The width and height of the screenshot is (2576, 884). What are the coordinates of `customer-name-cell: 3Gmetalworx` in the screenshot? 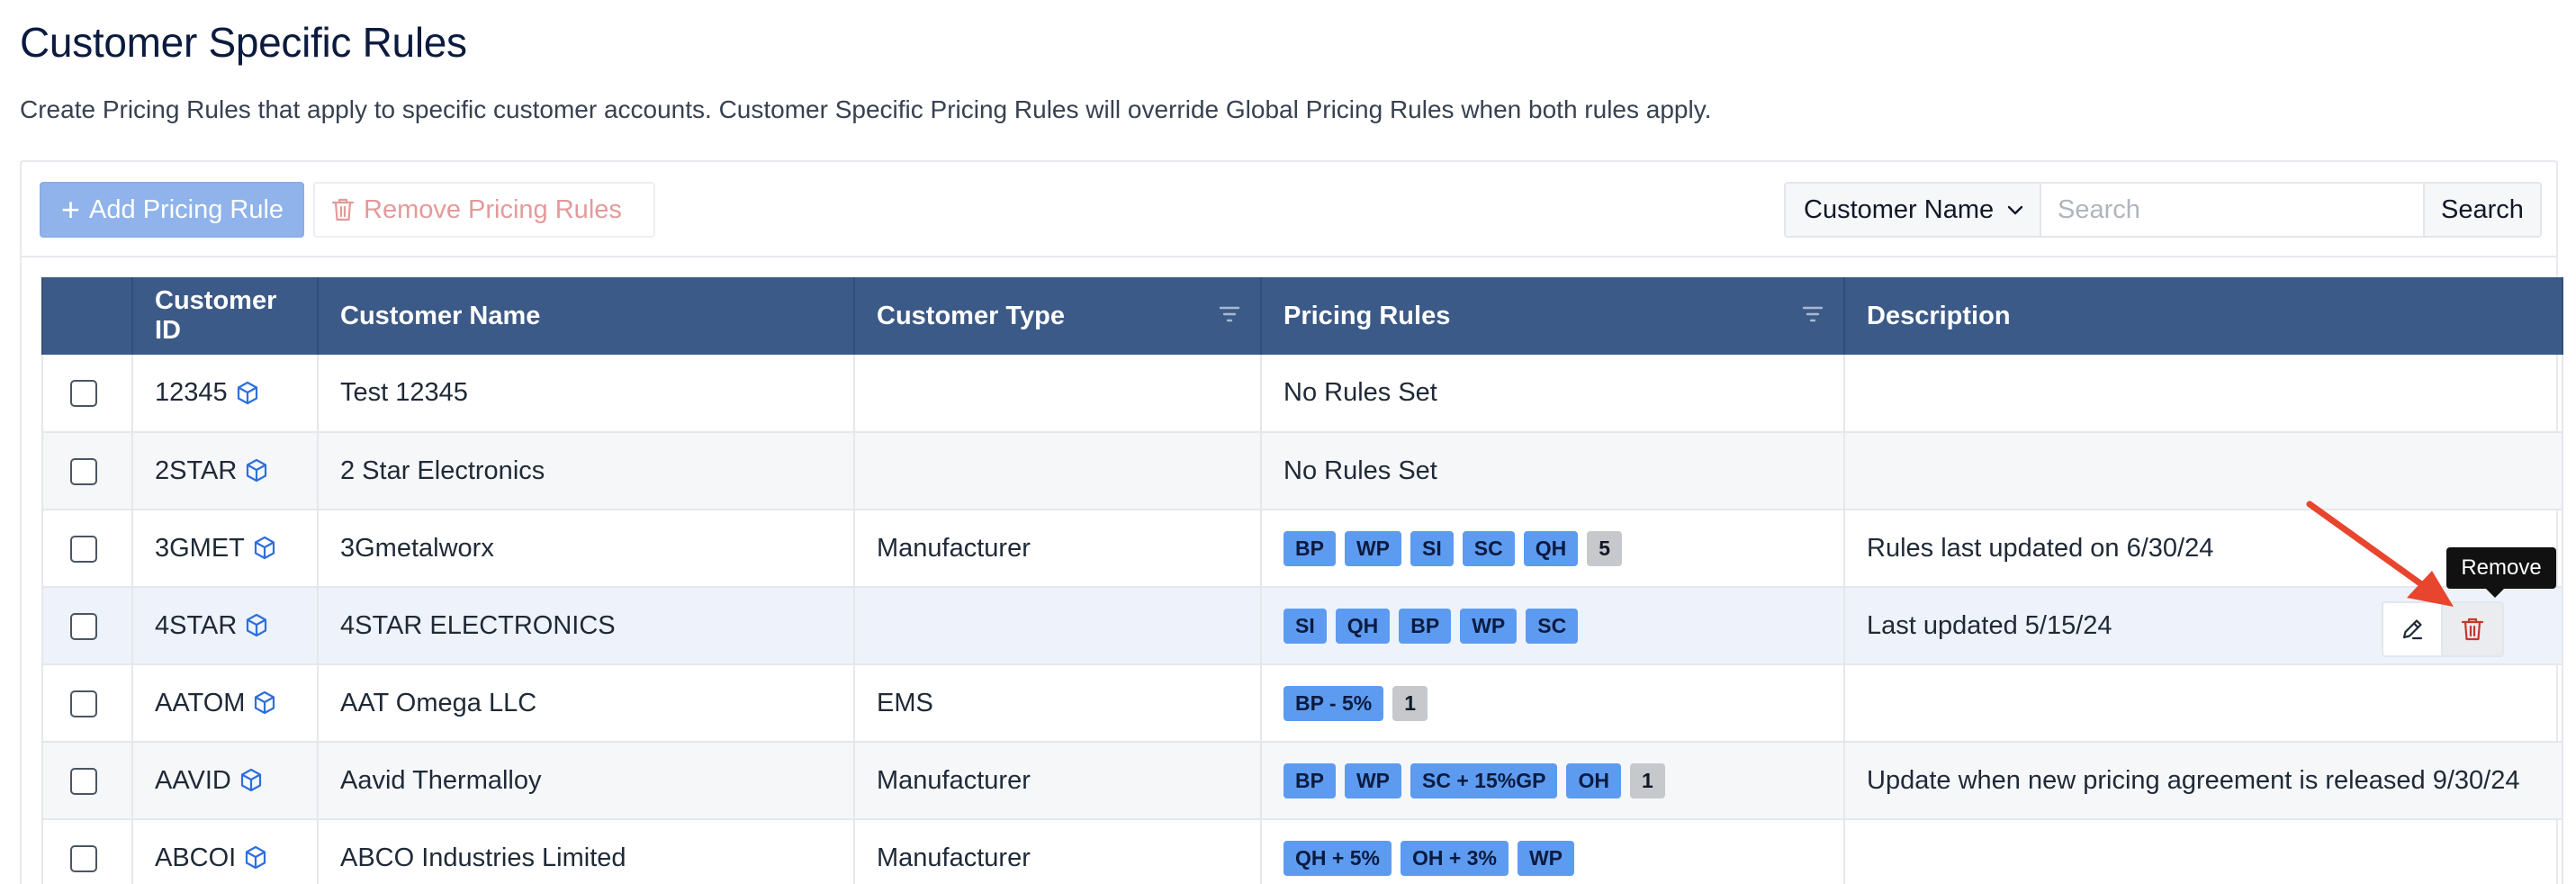 It's located at (586, 549).